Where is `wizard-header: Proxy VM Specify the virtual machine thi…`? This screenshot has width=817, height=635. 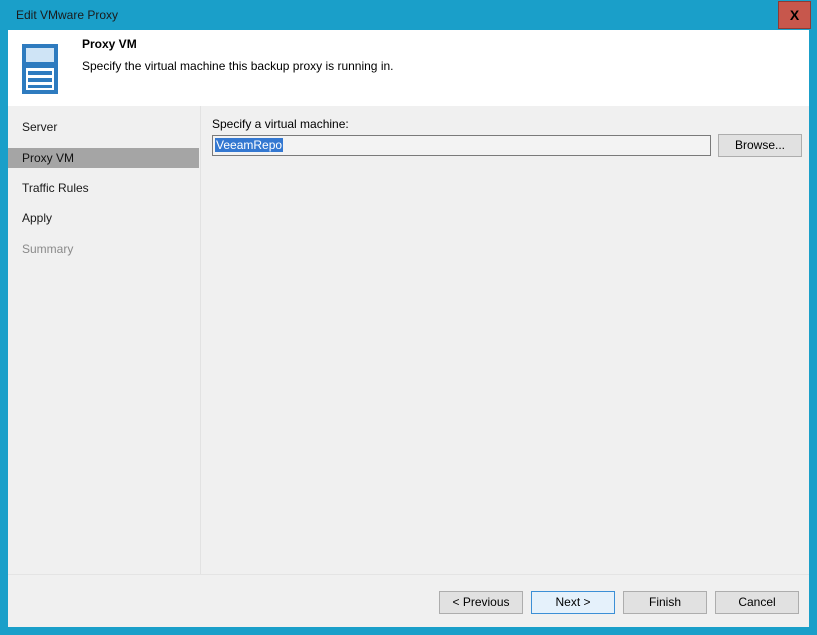 wizard-header: Proxy VM Specify the virtual machine thi… is located at coordinates (408, 68).